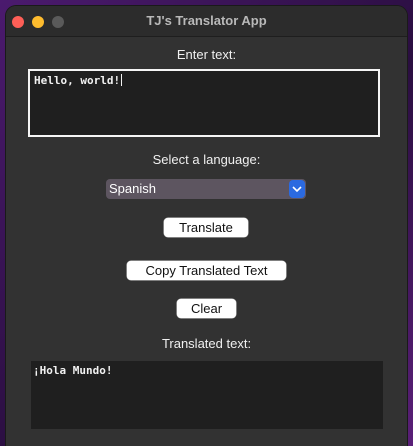 This screenshot has width=413, height=446. I want to click on input-label: Enter text:, so click(206, 54).